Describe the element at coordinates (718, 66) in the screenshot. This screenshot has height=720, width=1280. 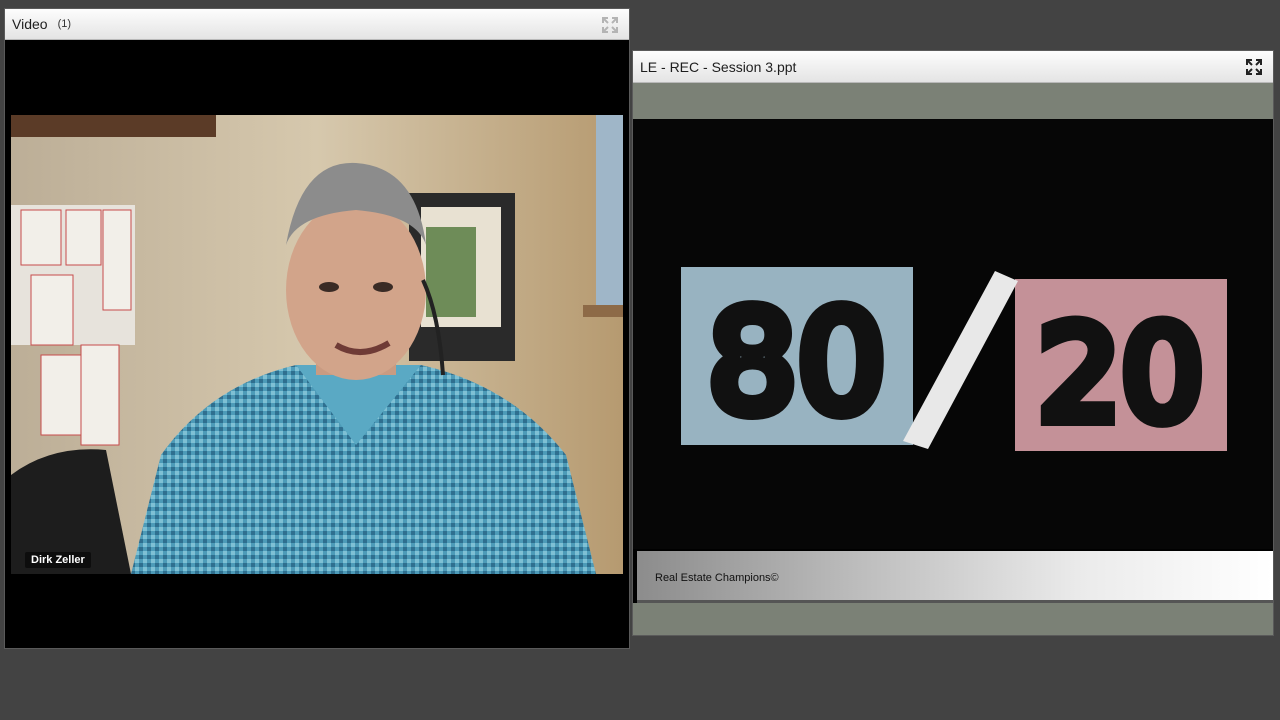
I see `share-pod-title: LE - REC - Session 3.ppt` at that location.